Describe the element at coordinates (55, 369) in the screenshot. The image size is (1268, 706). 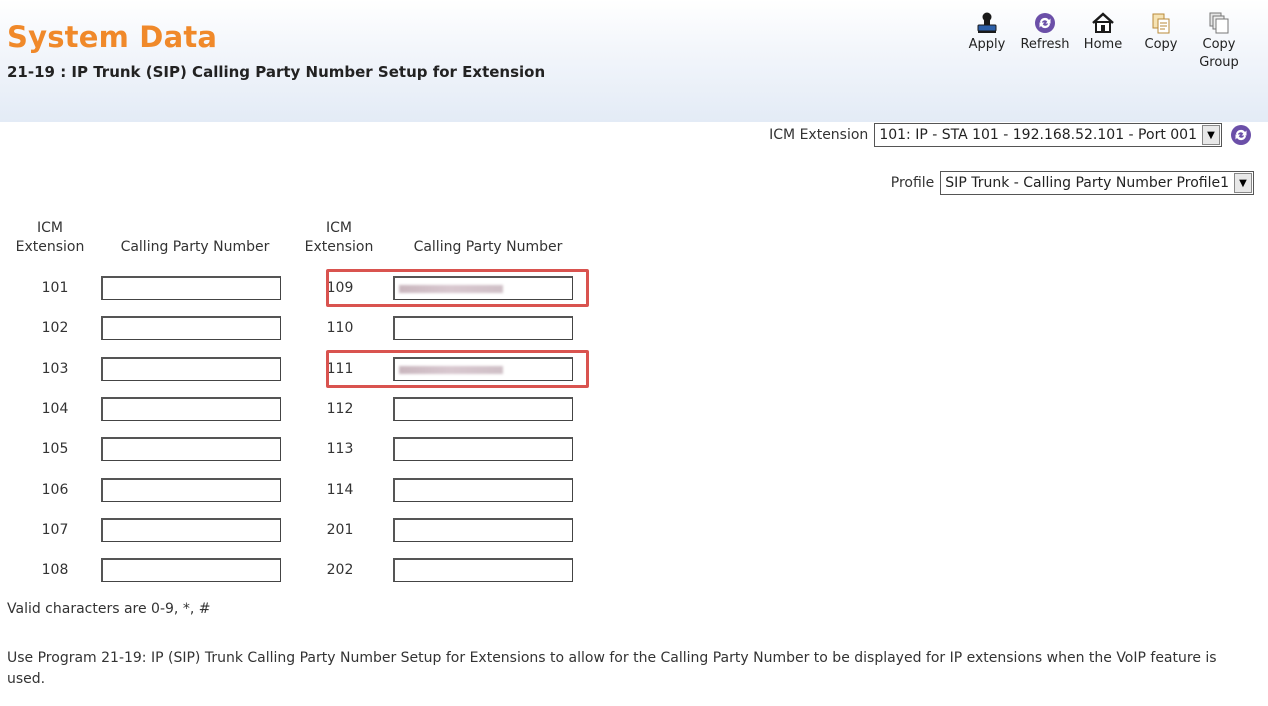
I see `extension-number: 103` at that location.